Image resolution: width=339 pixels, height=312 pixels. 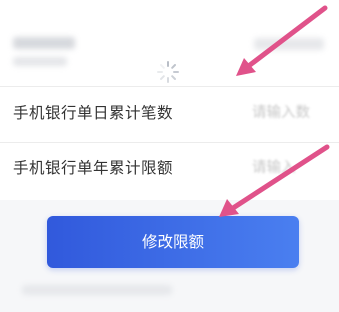 I want to click on daily-count-input: 请输入数, so click(x=281, y=111).